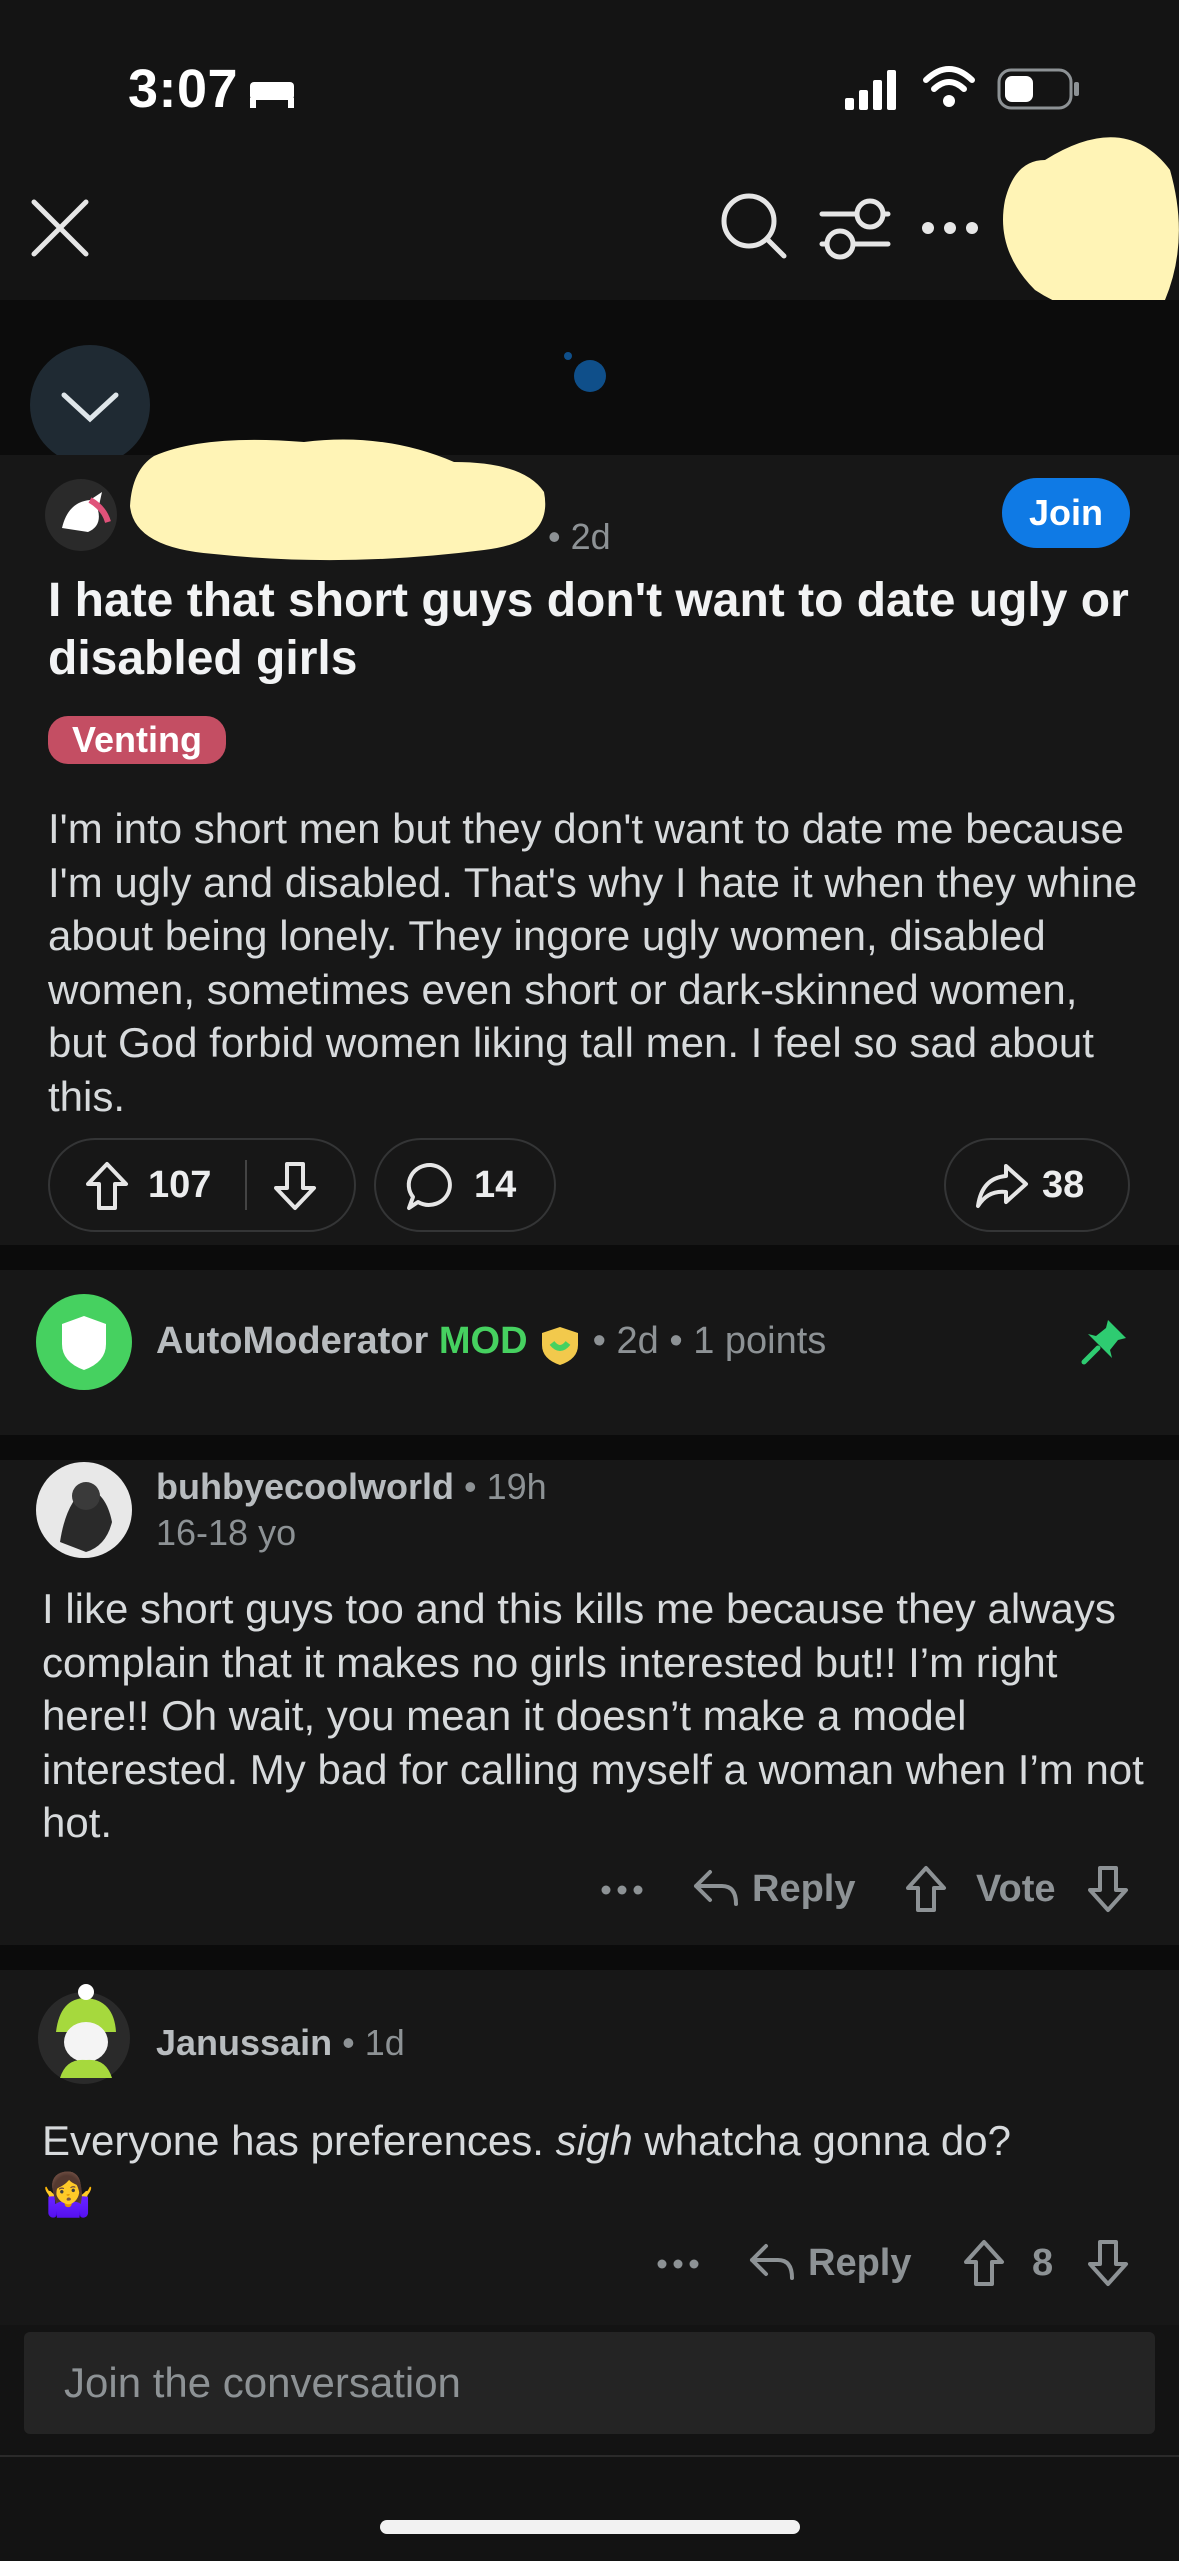  What do you see at coordinates (465, 1185) in the screenshot?
I see `comments-button` at bounding box center [465, 1185].